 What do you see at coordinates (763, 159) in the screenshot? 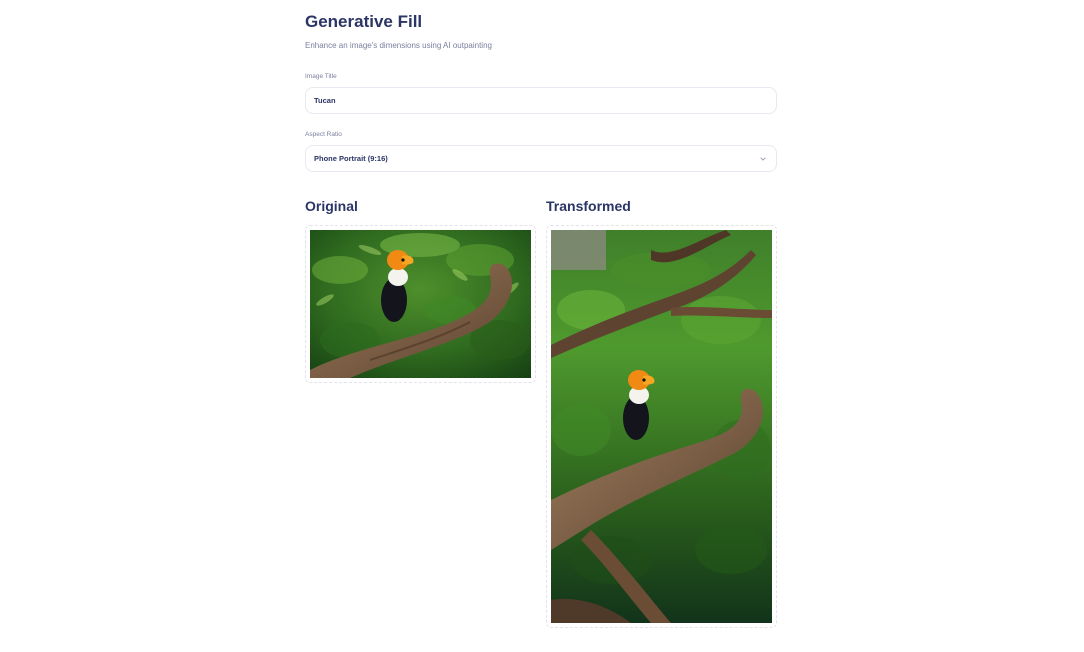
I see `chevron-down-icon` at bounding box center [763, 159].